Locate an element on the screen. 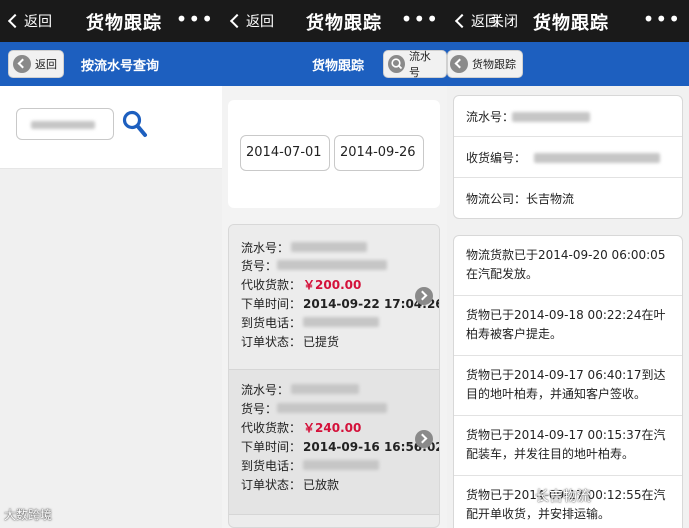  back-button: 返回 is located at coordinates (36, 64).